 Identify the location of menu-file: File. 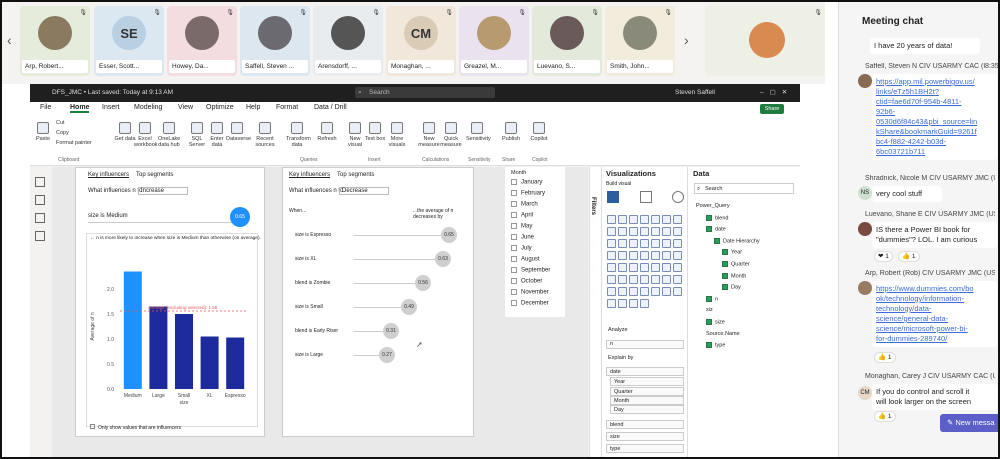
(45, 107).